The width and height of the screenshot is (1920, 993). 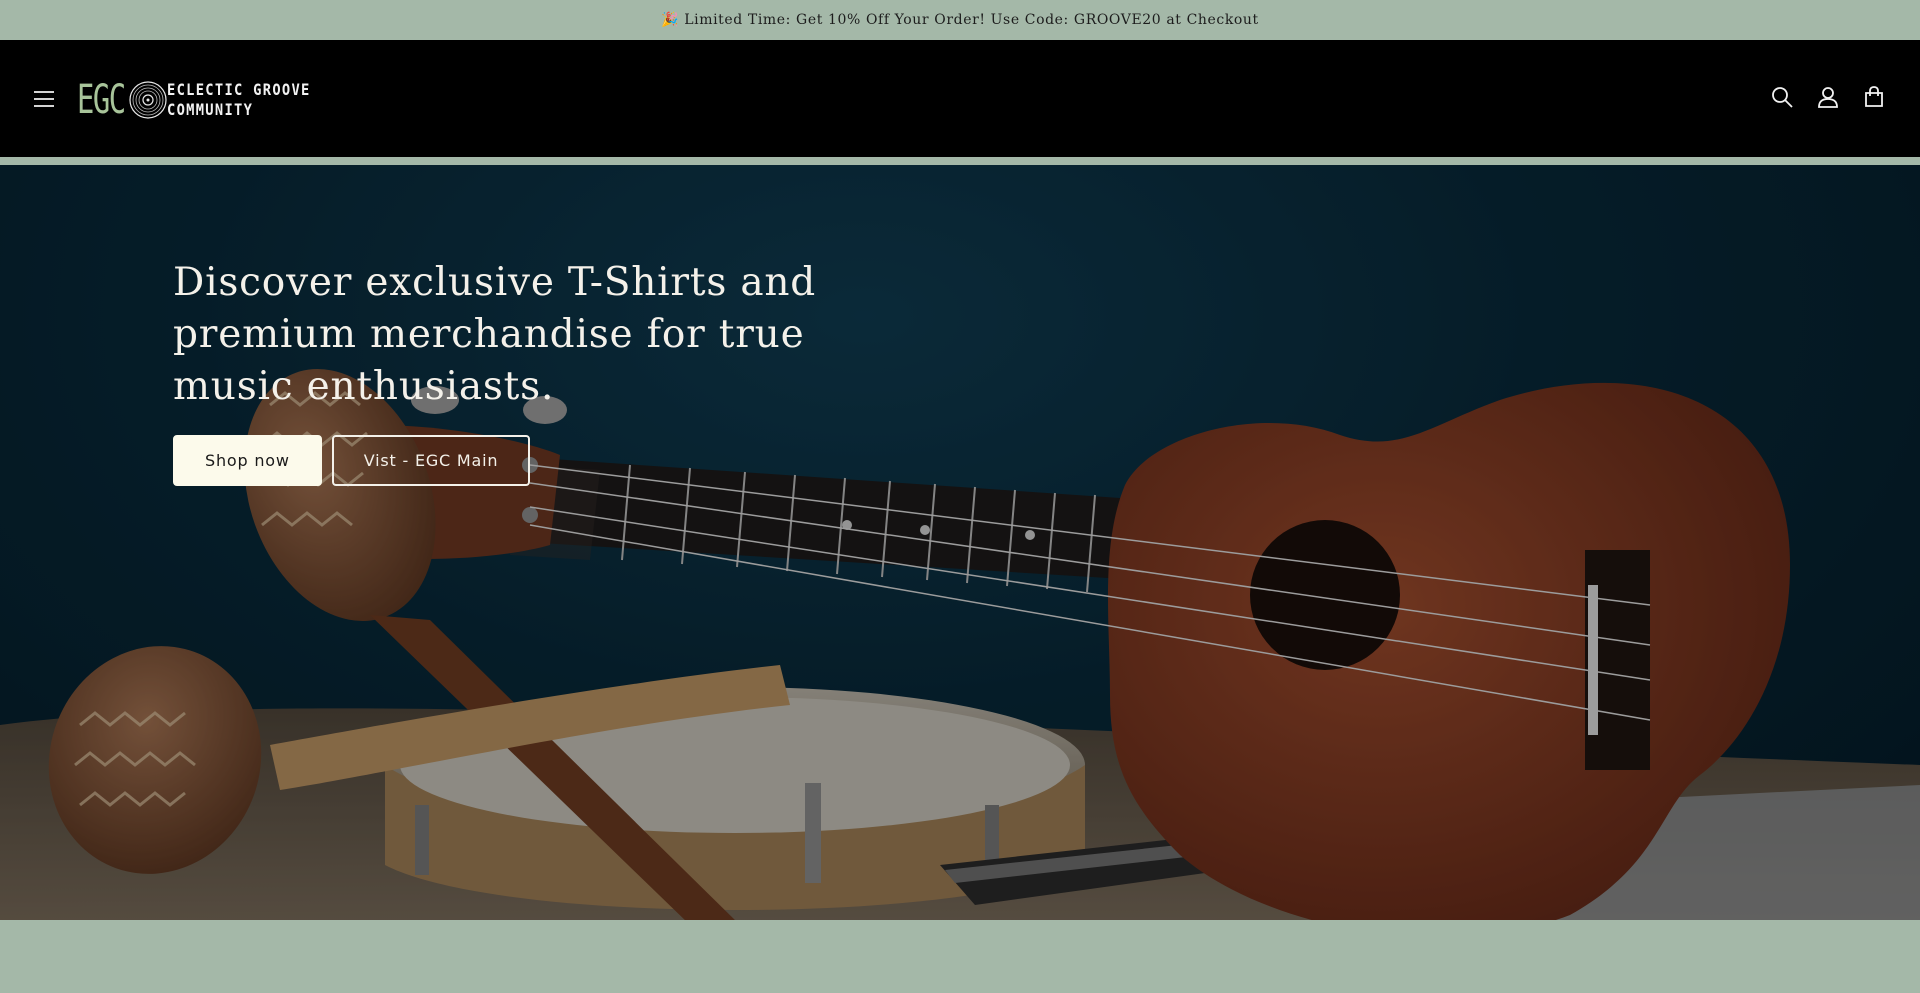 What do you see at coordinates (960, 956) in the screenshot?
I see `section-divider-band` at bounding box center [960, 956].